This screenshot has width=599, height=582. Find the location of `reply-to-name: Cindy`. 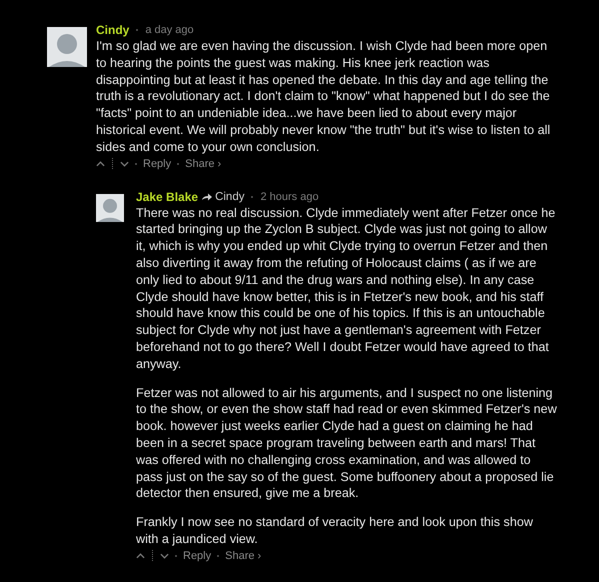

reply-to-name: Cindy is located at coordinates (229, 196).